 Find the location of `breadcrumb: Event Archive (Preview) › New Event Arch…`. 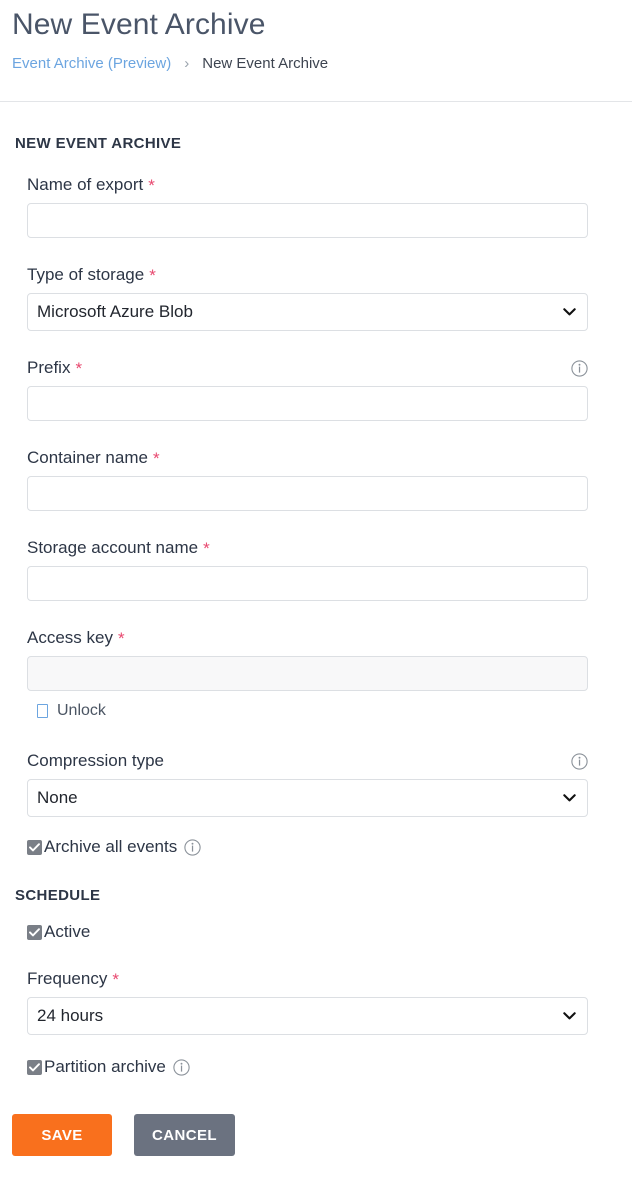

breadcrumb: Event Archive (Preview) › New Event Arch… is located at coordinates (316, 59).